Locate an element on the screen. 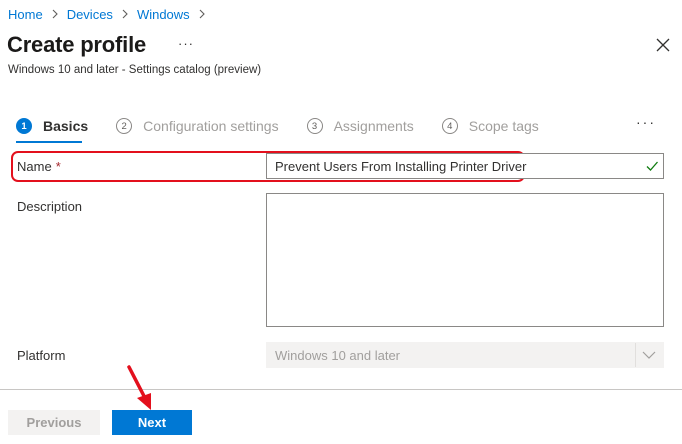 This screenshot has height=444, width=682. step-number-badge: 2 is located at coordinates (124, 126).